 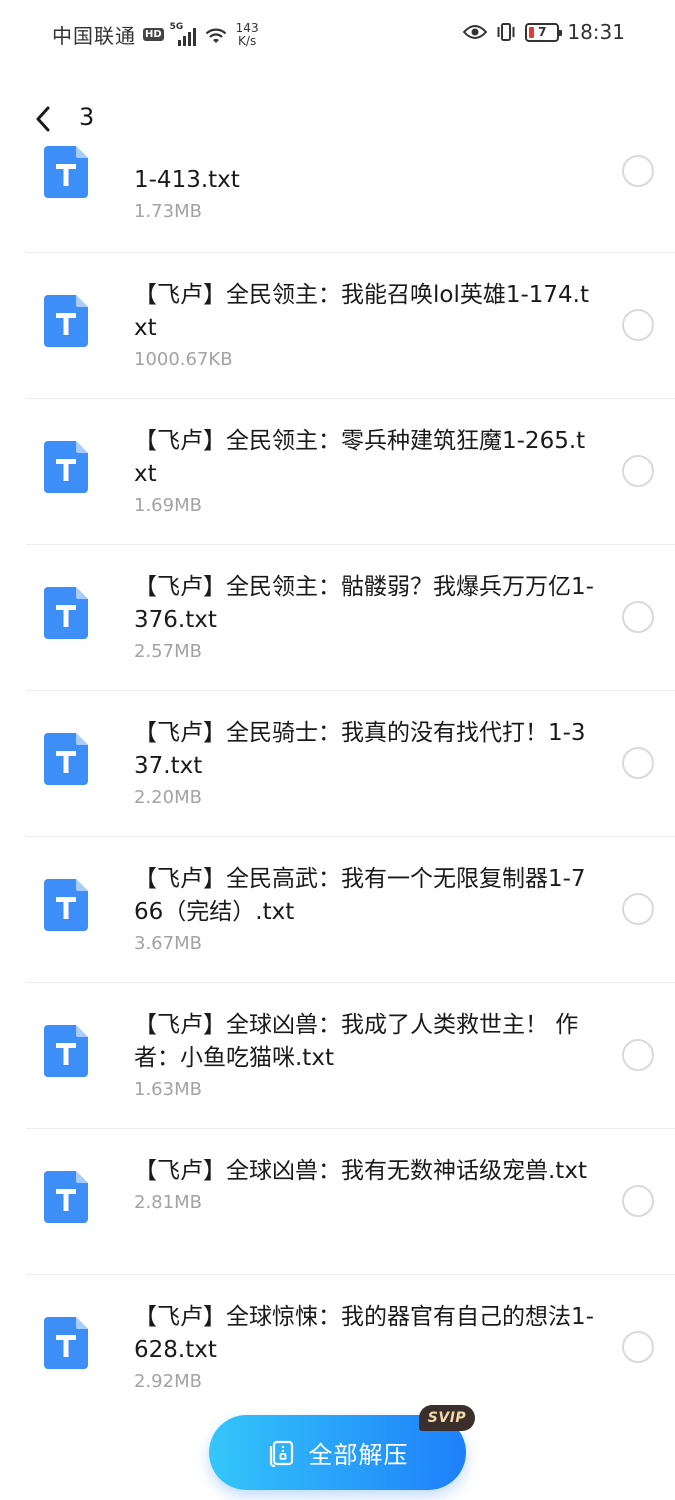 What do you see at coordinates (362, 311) in the screenshot?
I see `file-name: 【飞卢】全民领主：我能召唤lol英雄1-174.txt` at bounding box center [362, 311].